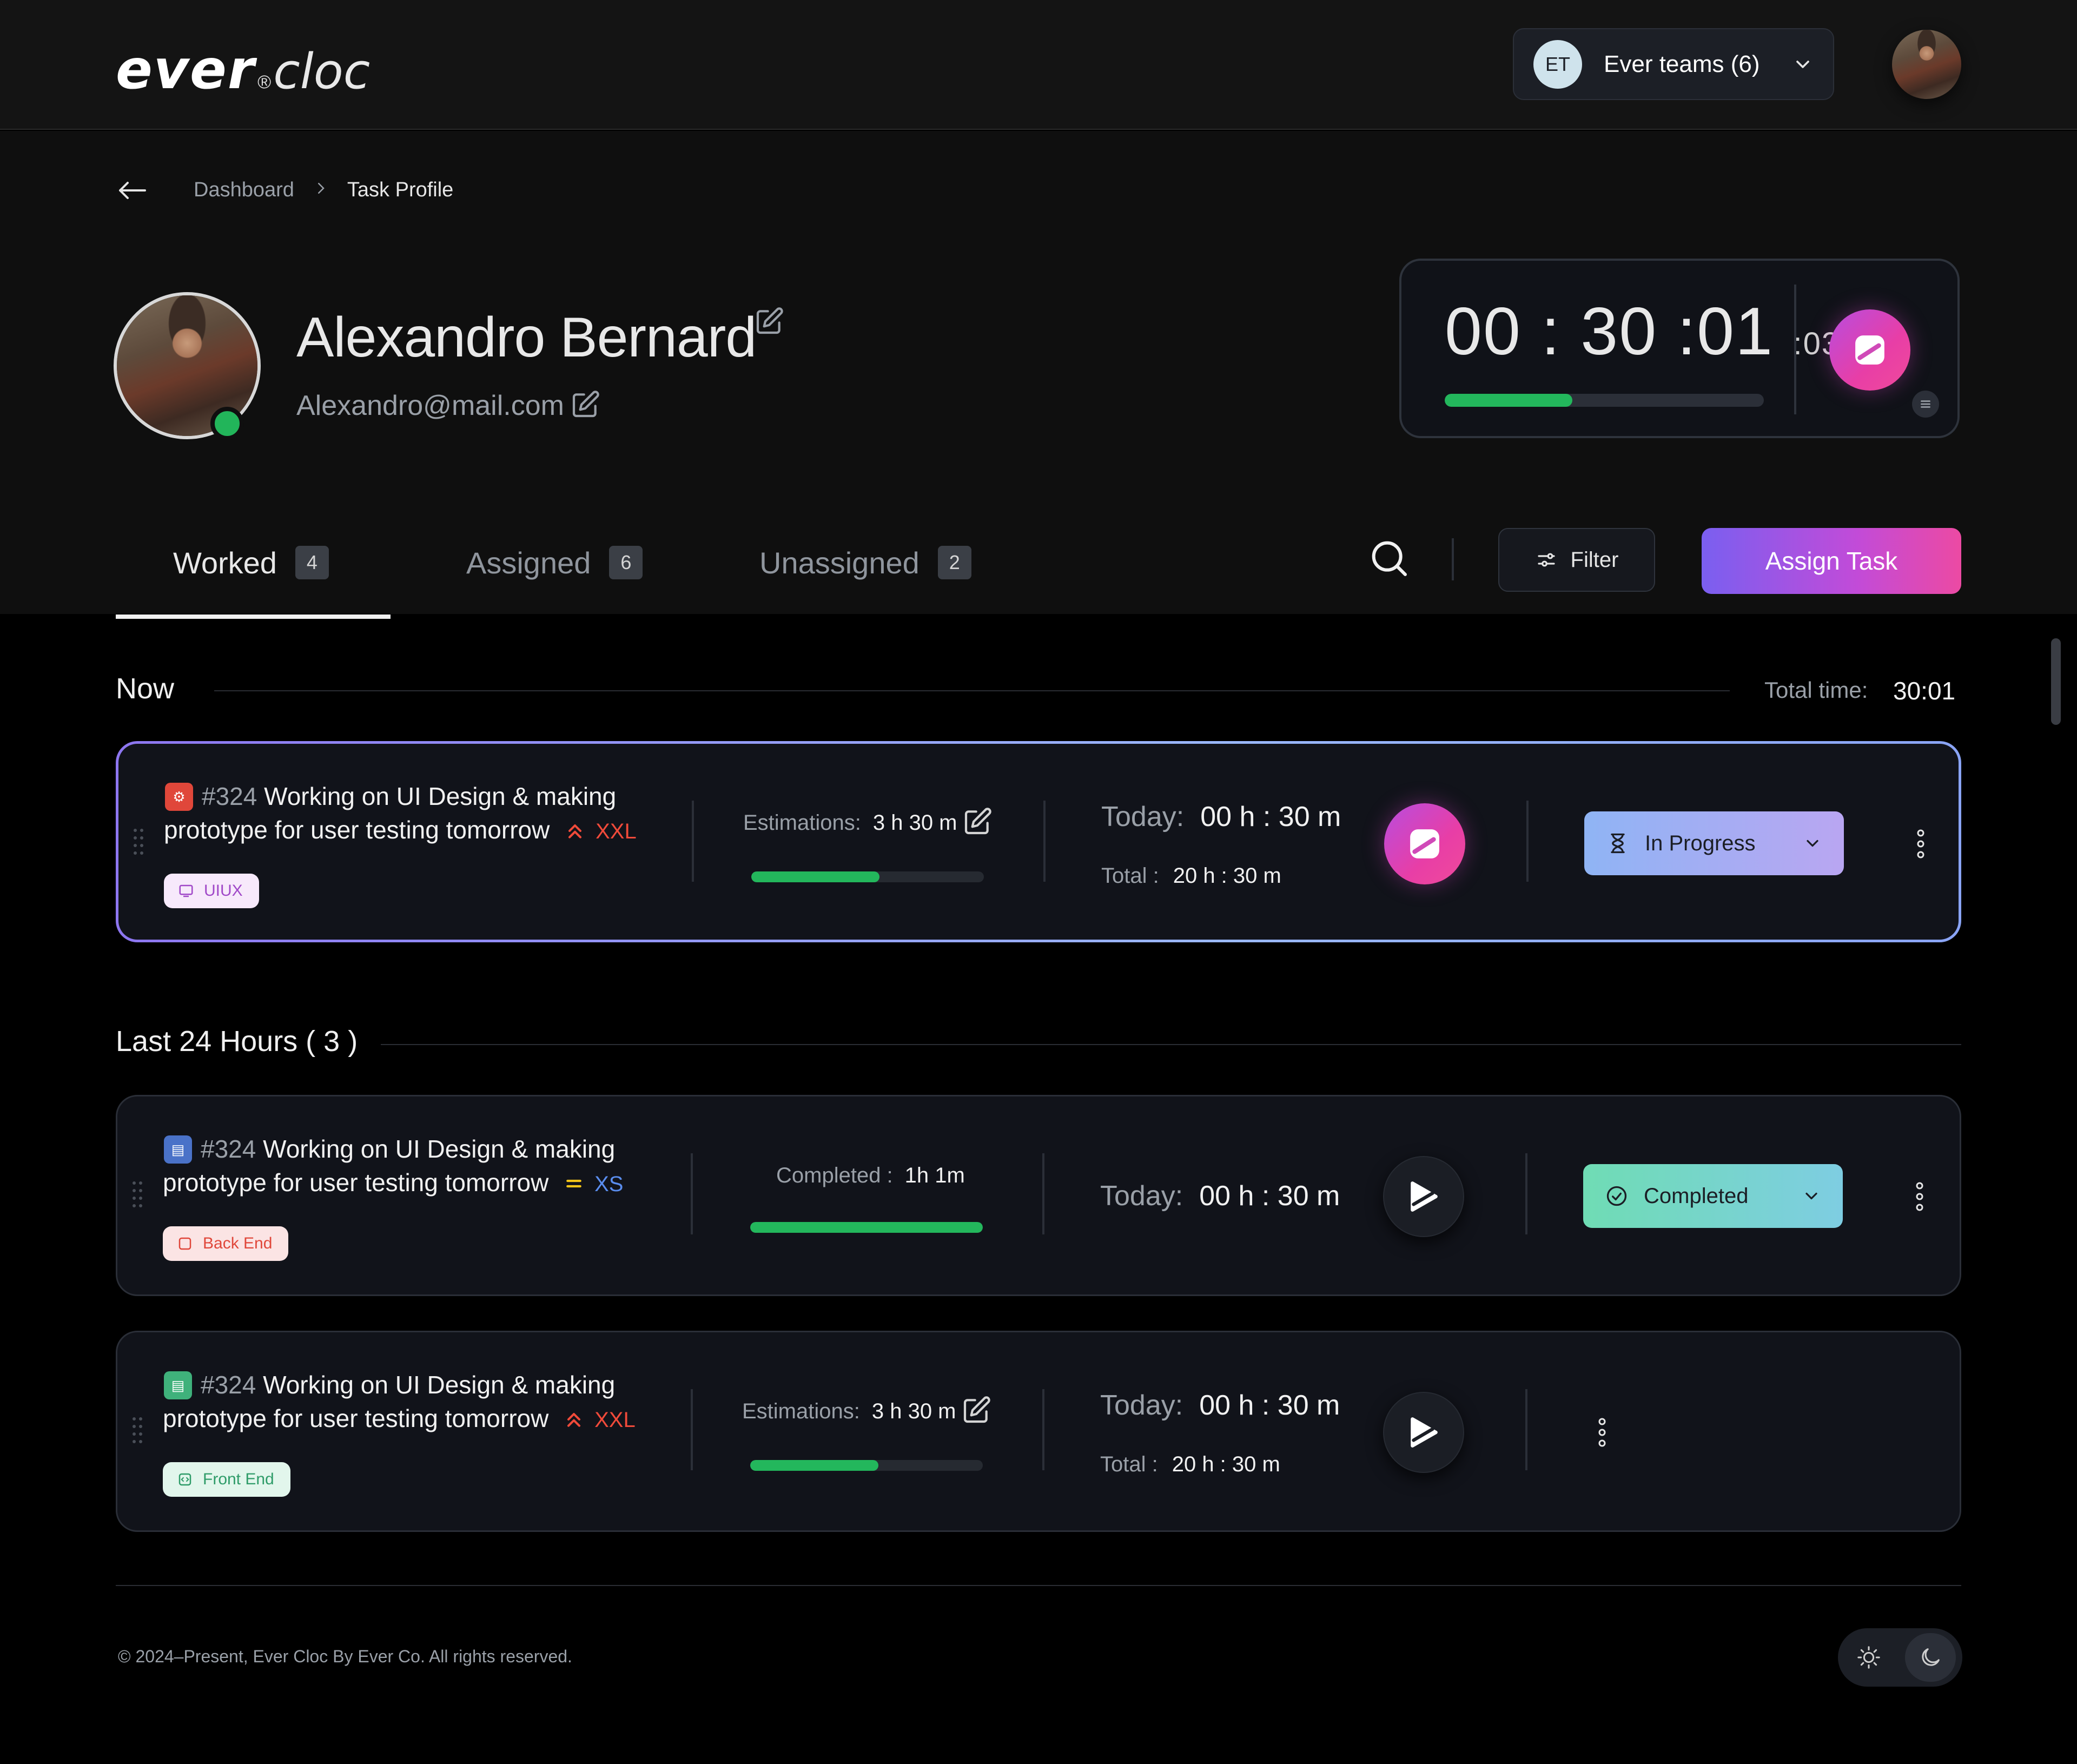  What do you see at coordinates (226, 1480) in the screenshot?
I see `task-tag: Front End` at bounding box center [226, 1480].